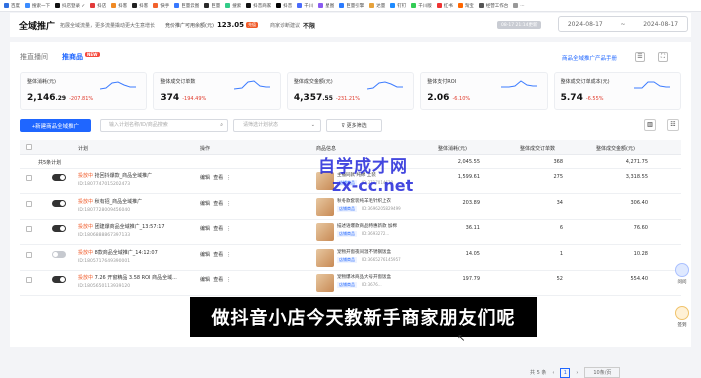  Describe the element at coordinates (354, 125) in the screenshot. I see `more-filter-button: ⊽ 更多筛选` at that location.